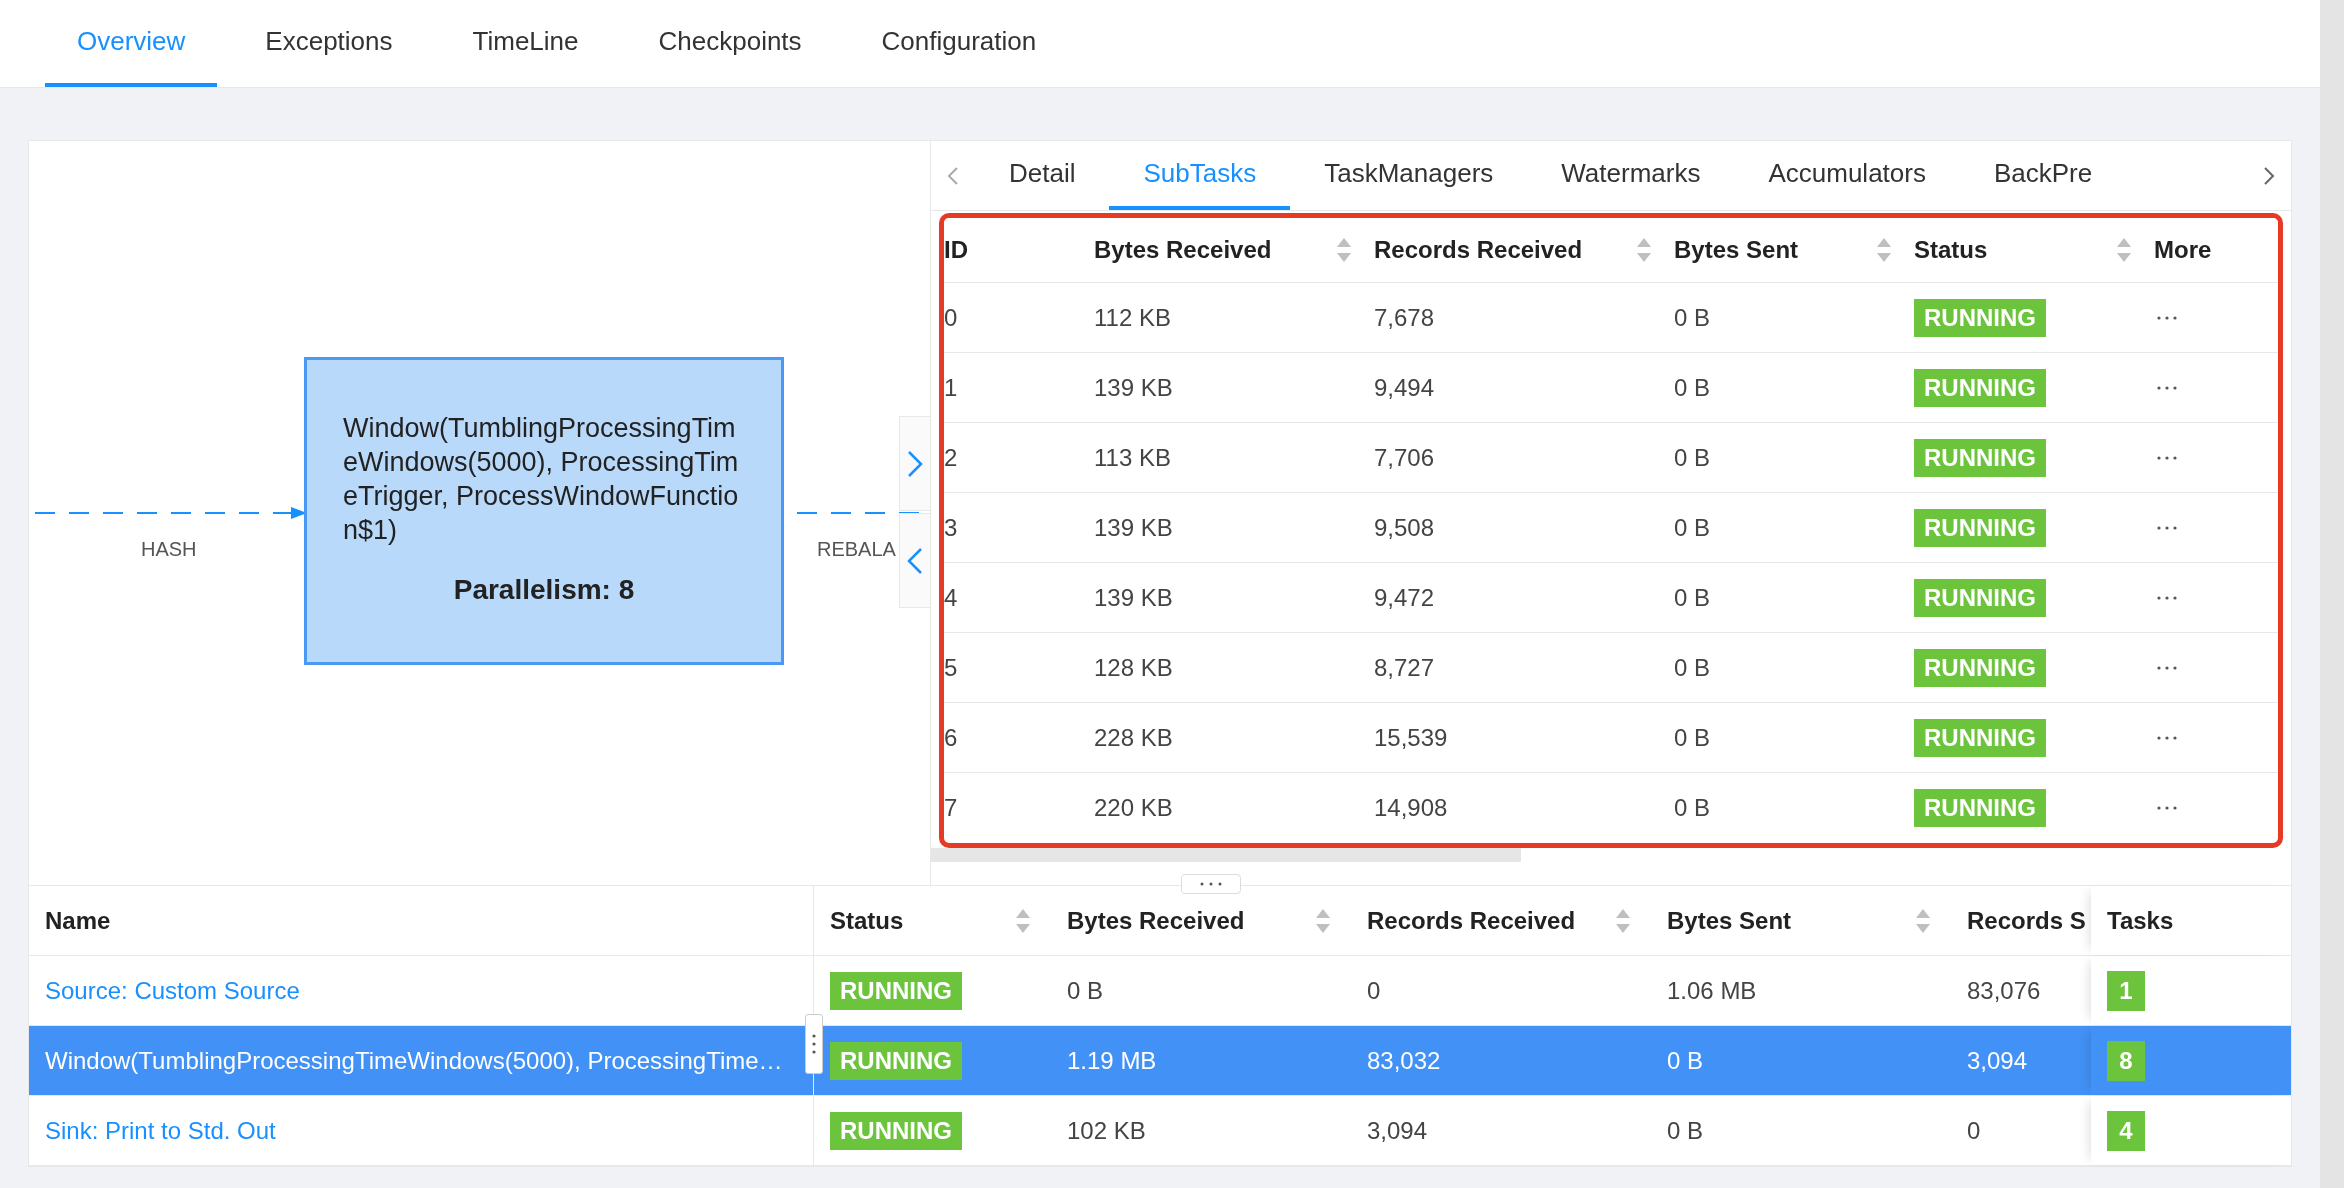 Image resolution: width=2344 pixels, height=1188 pixels. I want to click on table-cell: 9,494, so click(1404, 387).